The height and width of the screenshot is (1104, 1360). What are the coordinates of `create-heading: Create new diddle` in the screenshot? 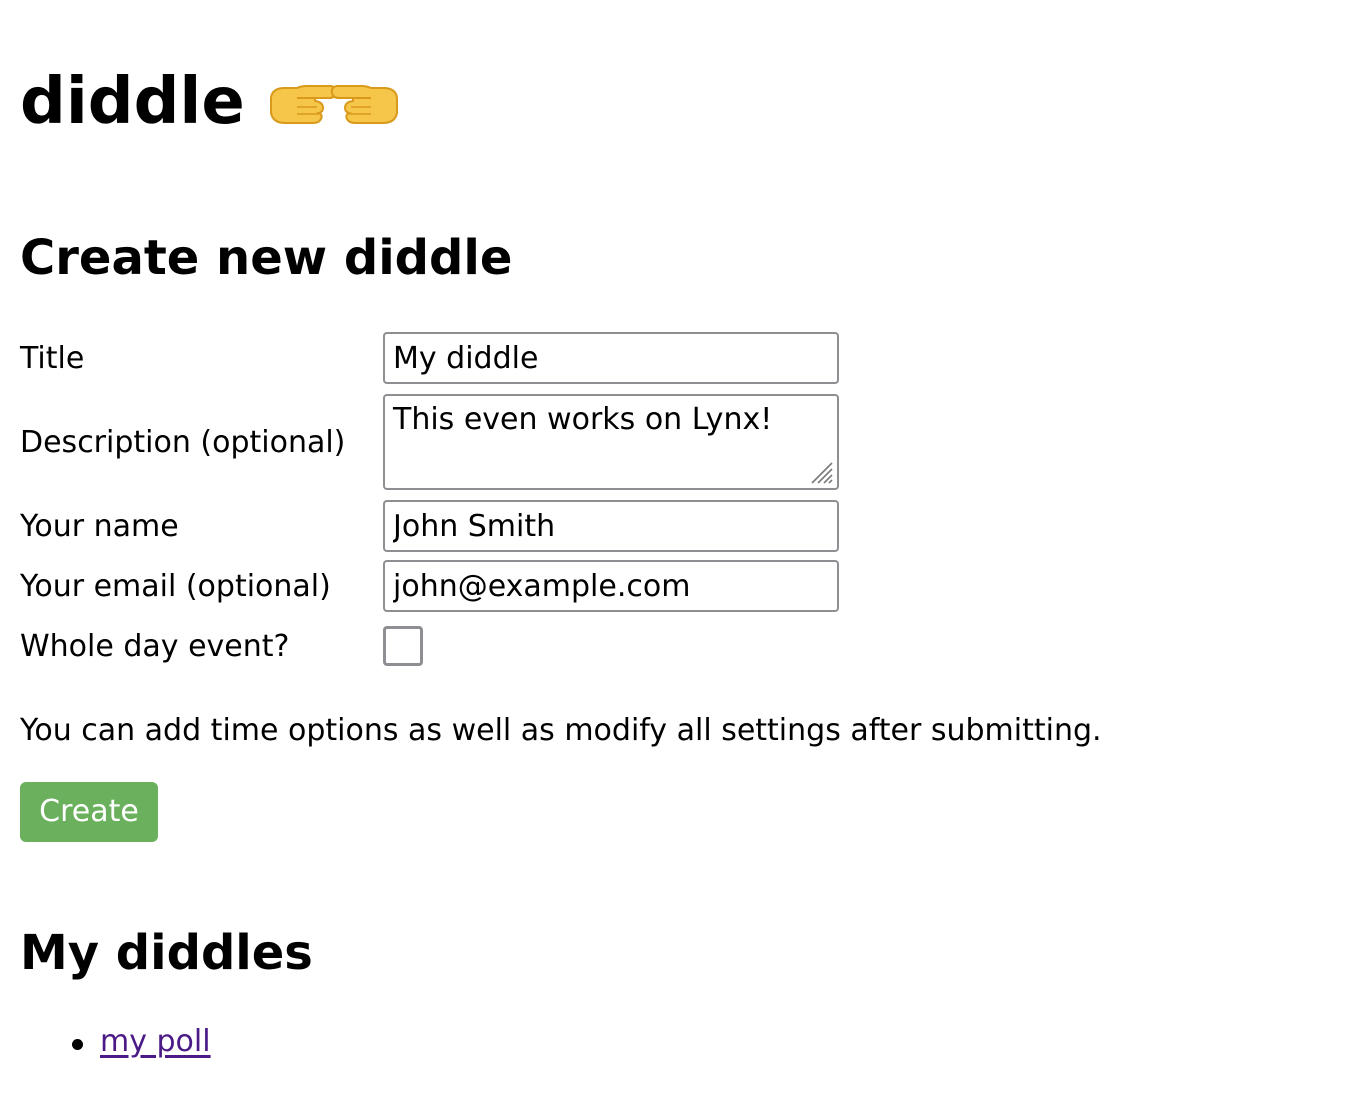 It's located at (266, 258).